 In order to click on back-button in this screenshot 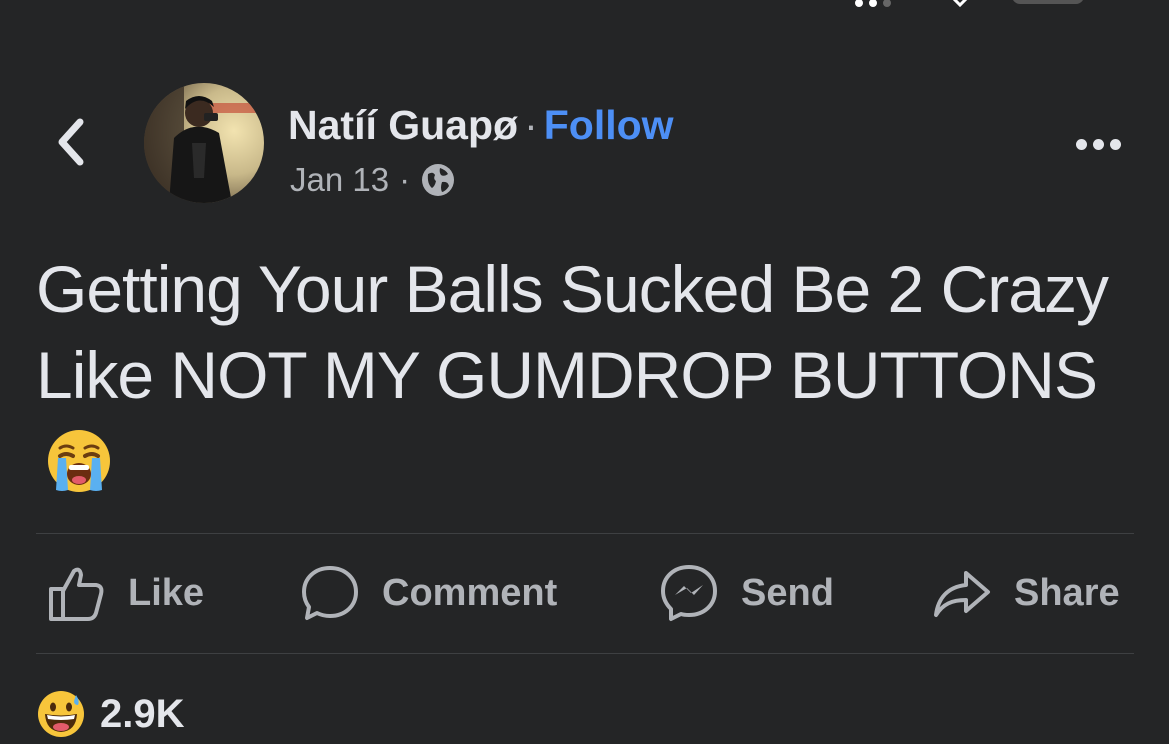, I will do `click(70, 142)`.